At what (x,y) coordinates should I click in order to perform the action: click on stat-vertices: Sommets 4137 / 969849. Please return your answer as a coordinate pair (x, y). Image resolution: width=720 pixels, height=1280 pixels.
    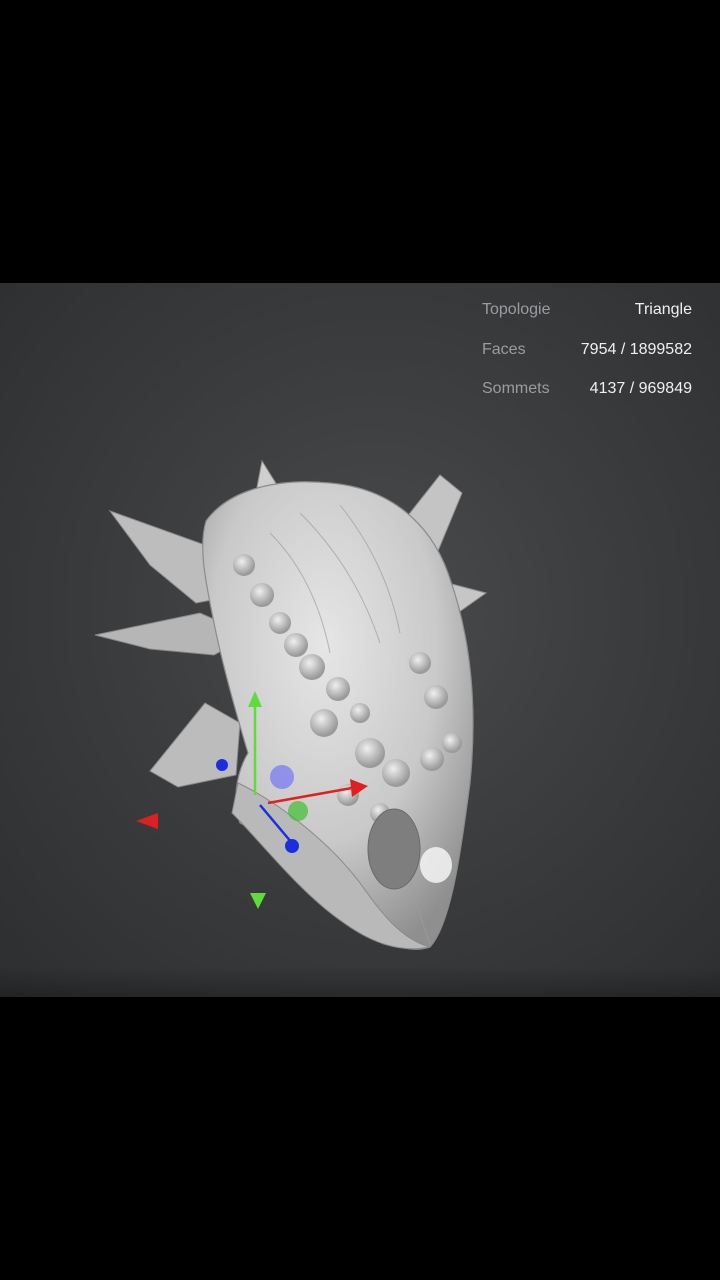
    Looking at the image, I should click on (587, 400).